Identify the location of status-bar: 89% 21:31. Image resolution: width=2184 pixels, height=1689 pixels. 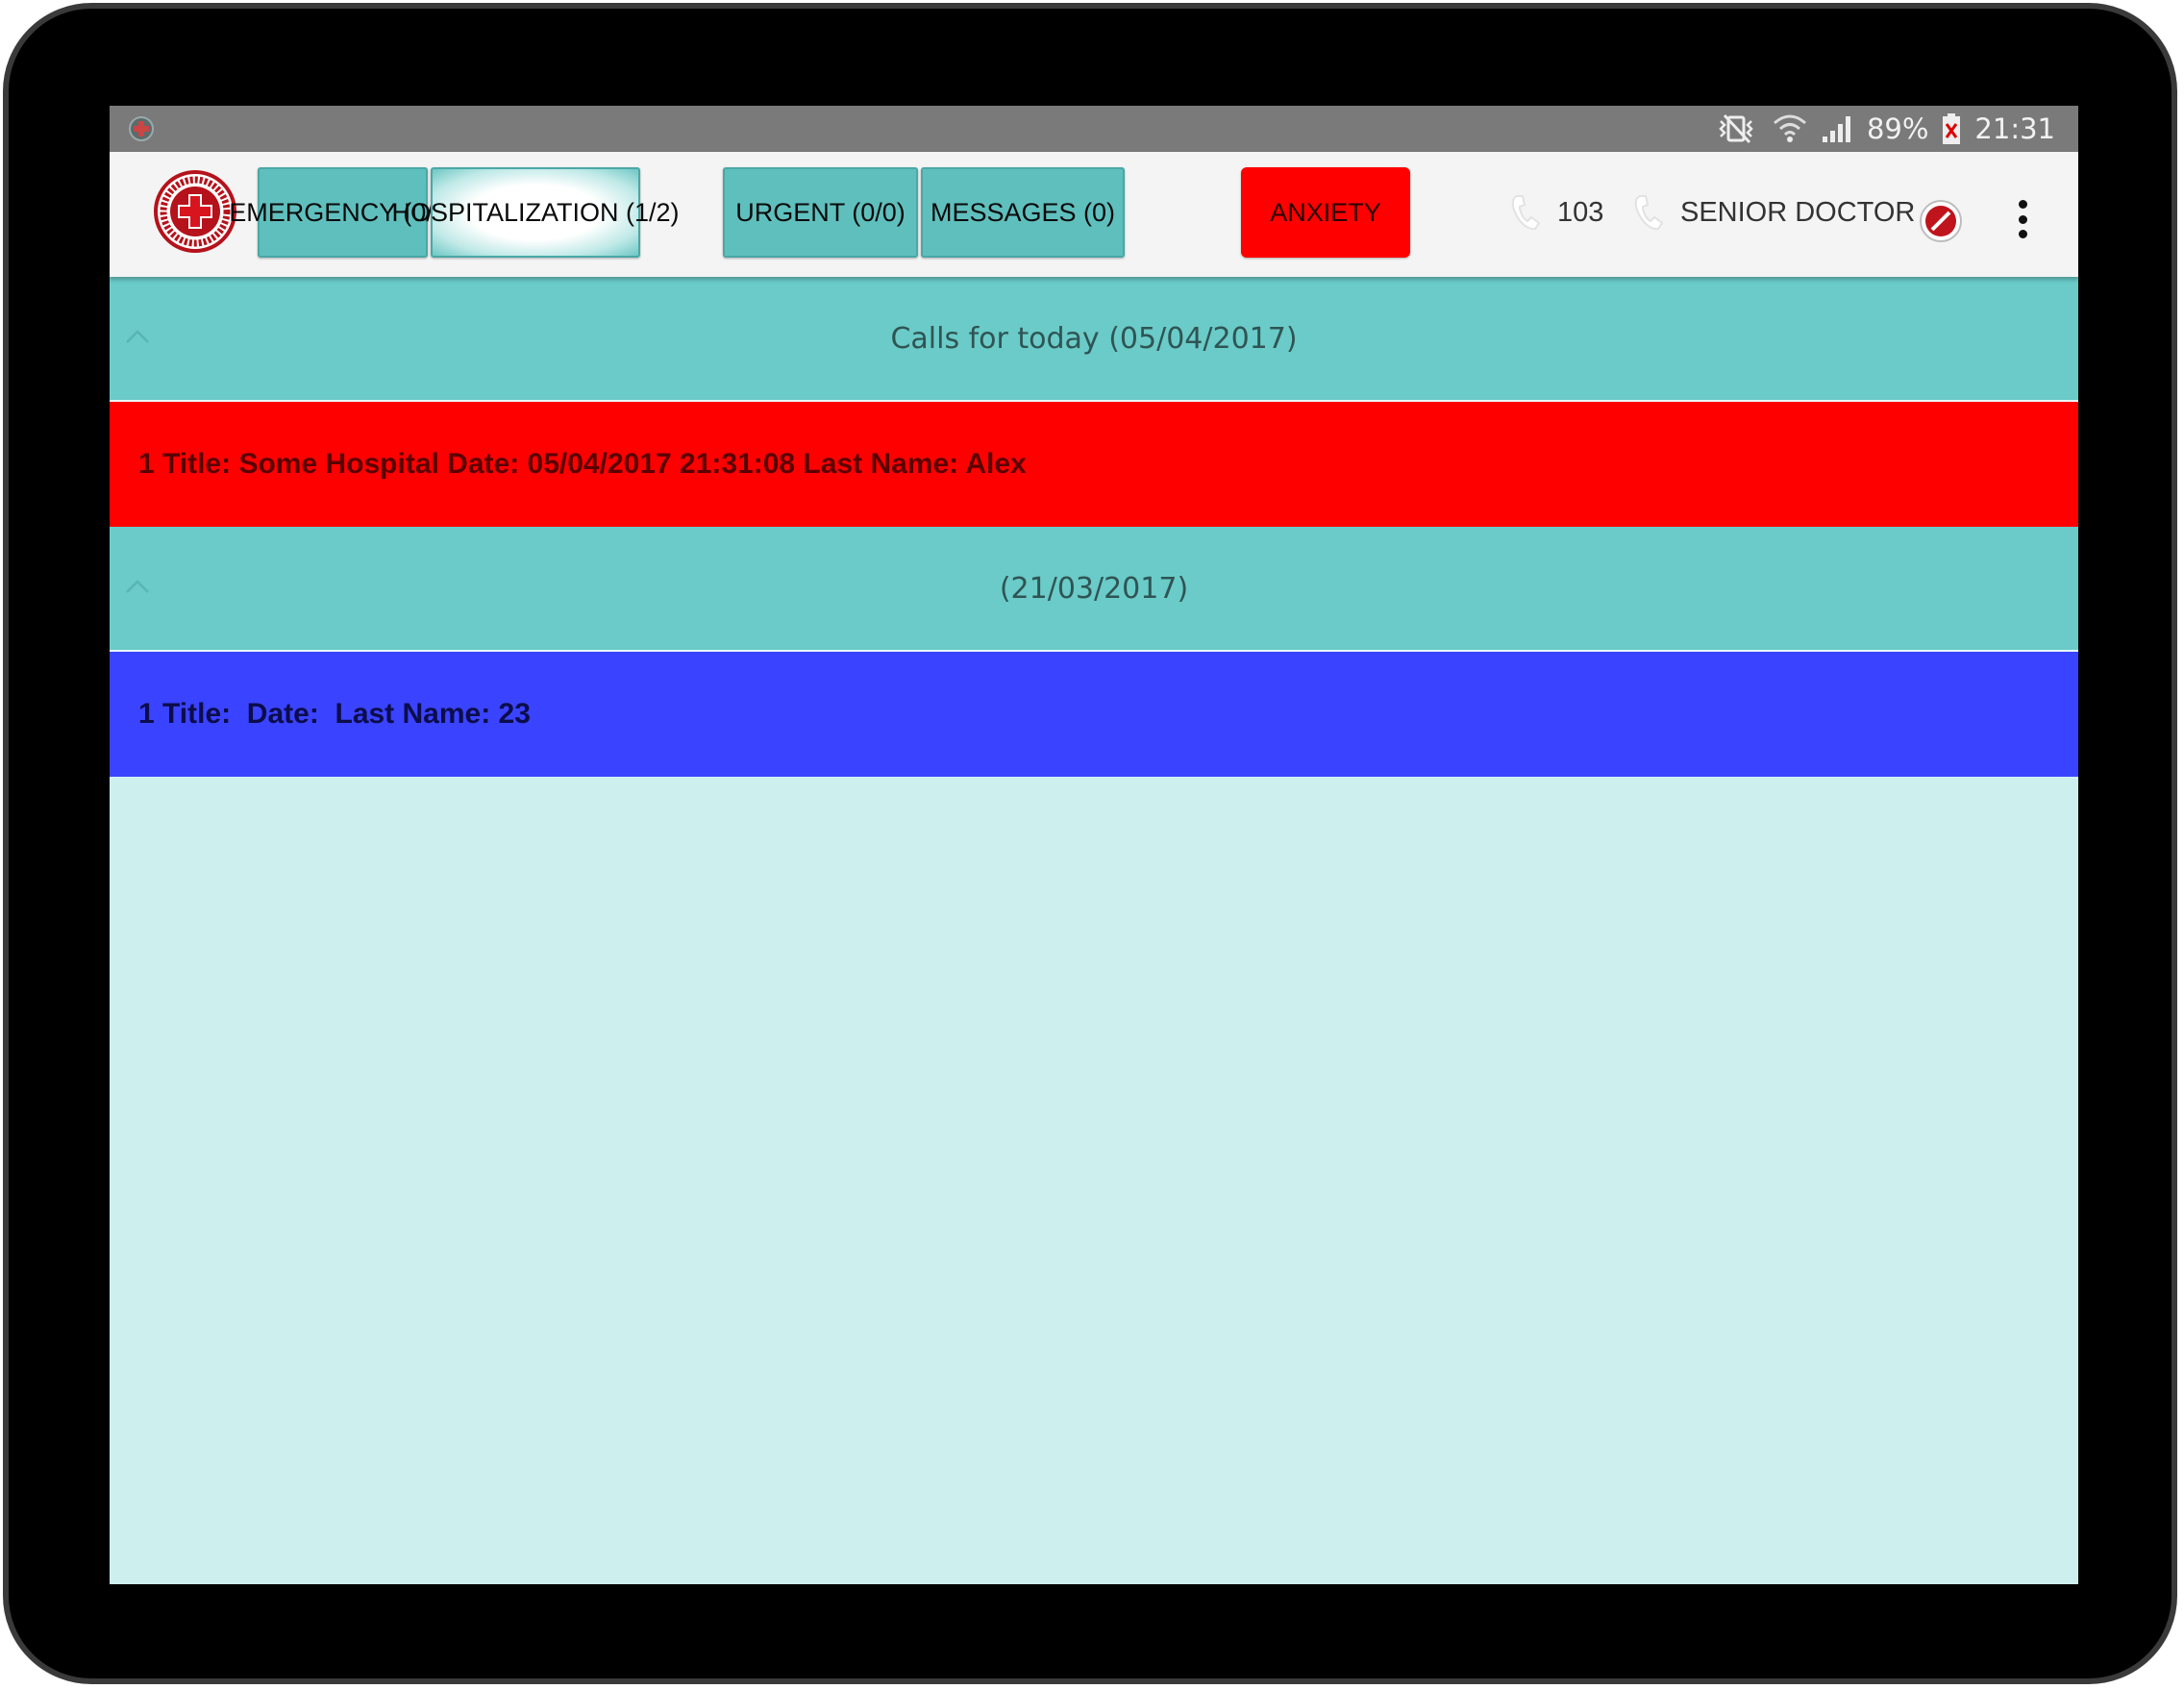
(1094, 129).